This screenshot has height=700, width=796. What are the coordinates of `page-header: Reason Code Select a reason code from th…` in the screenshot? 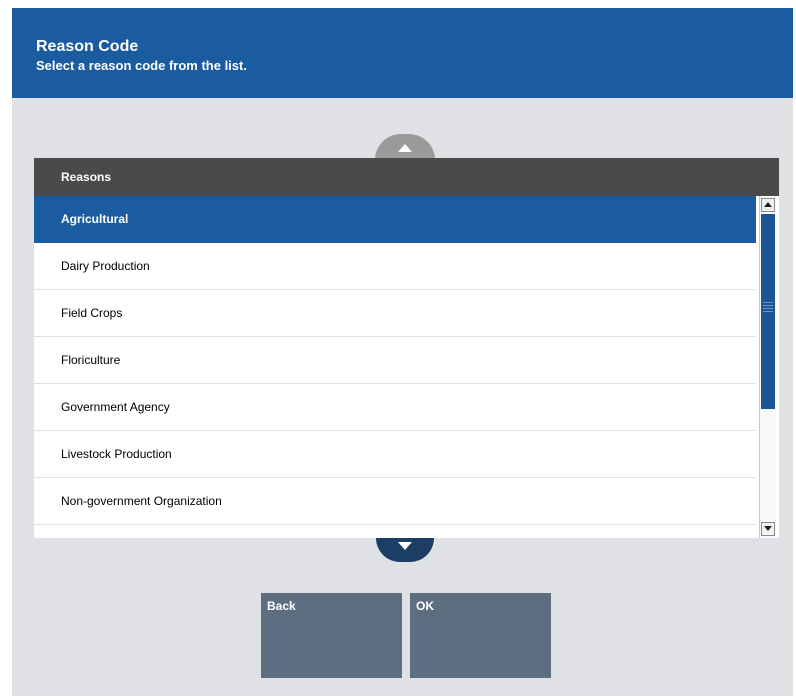 It's located at (402, 53).